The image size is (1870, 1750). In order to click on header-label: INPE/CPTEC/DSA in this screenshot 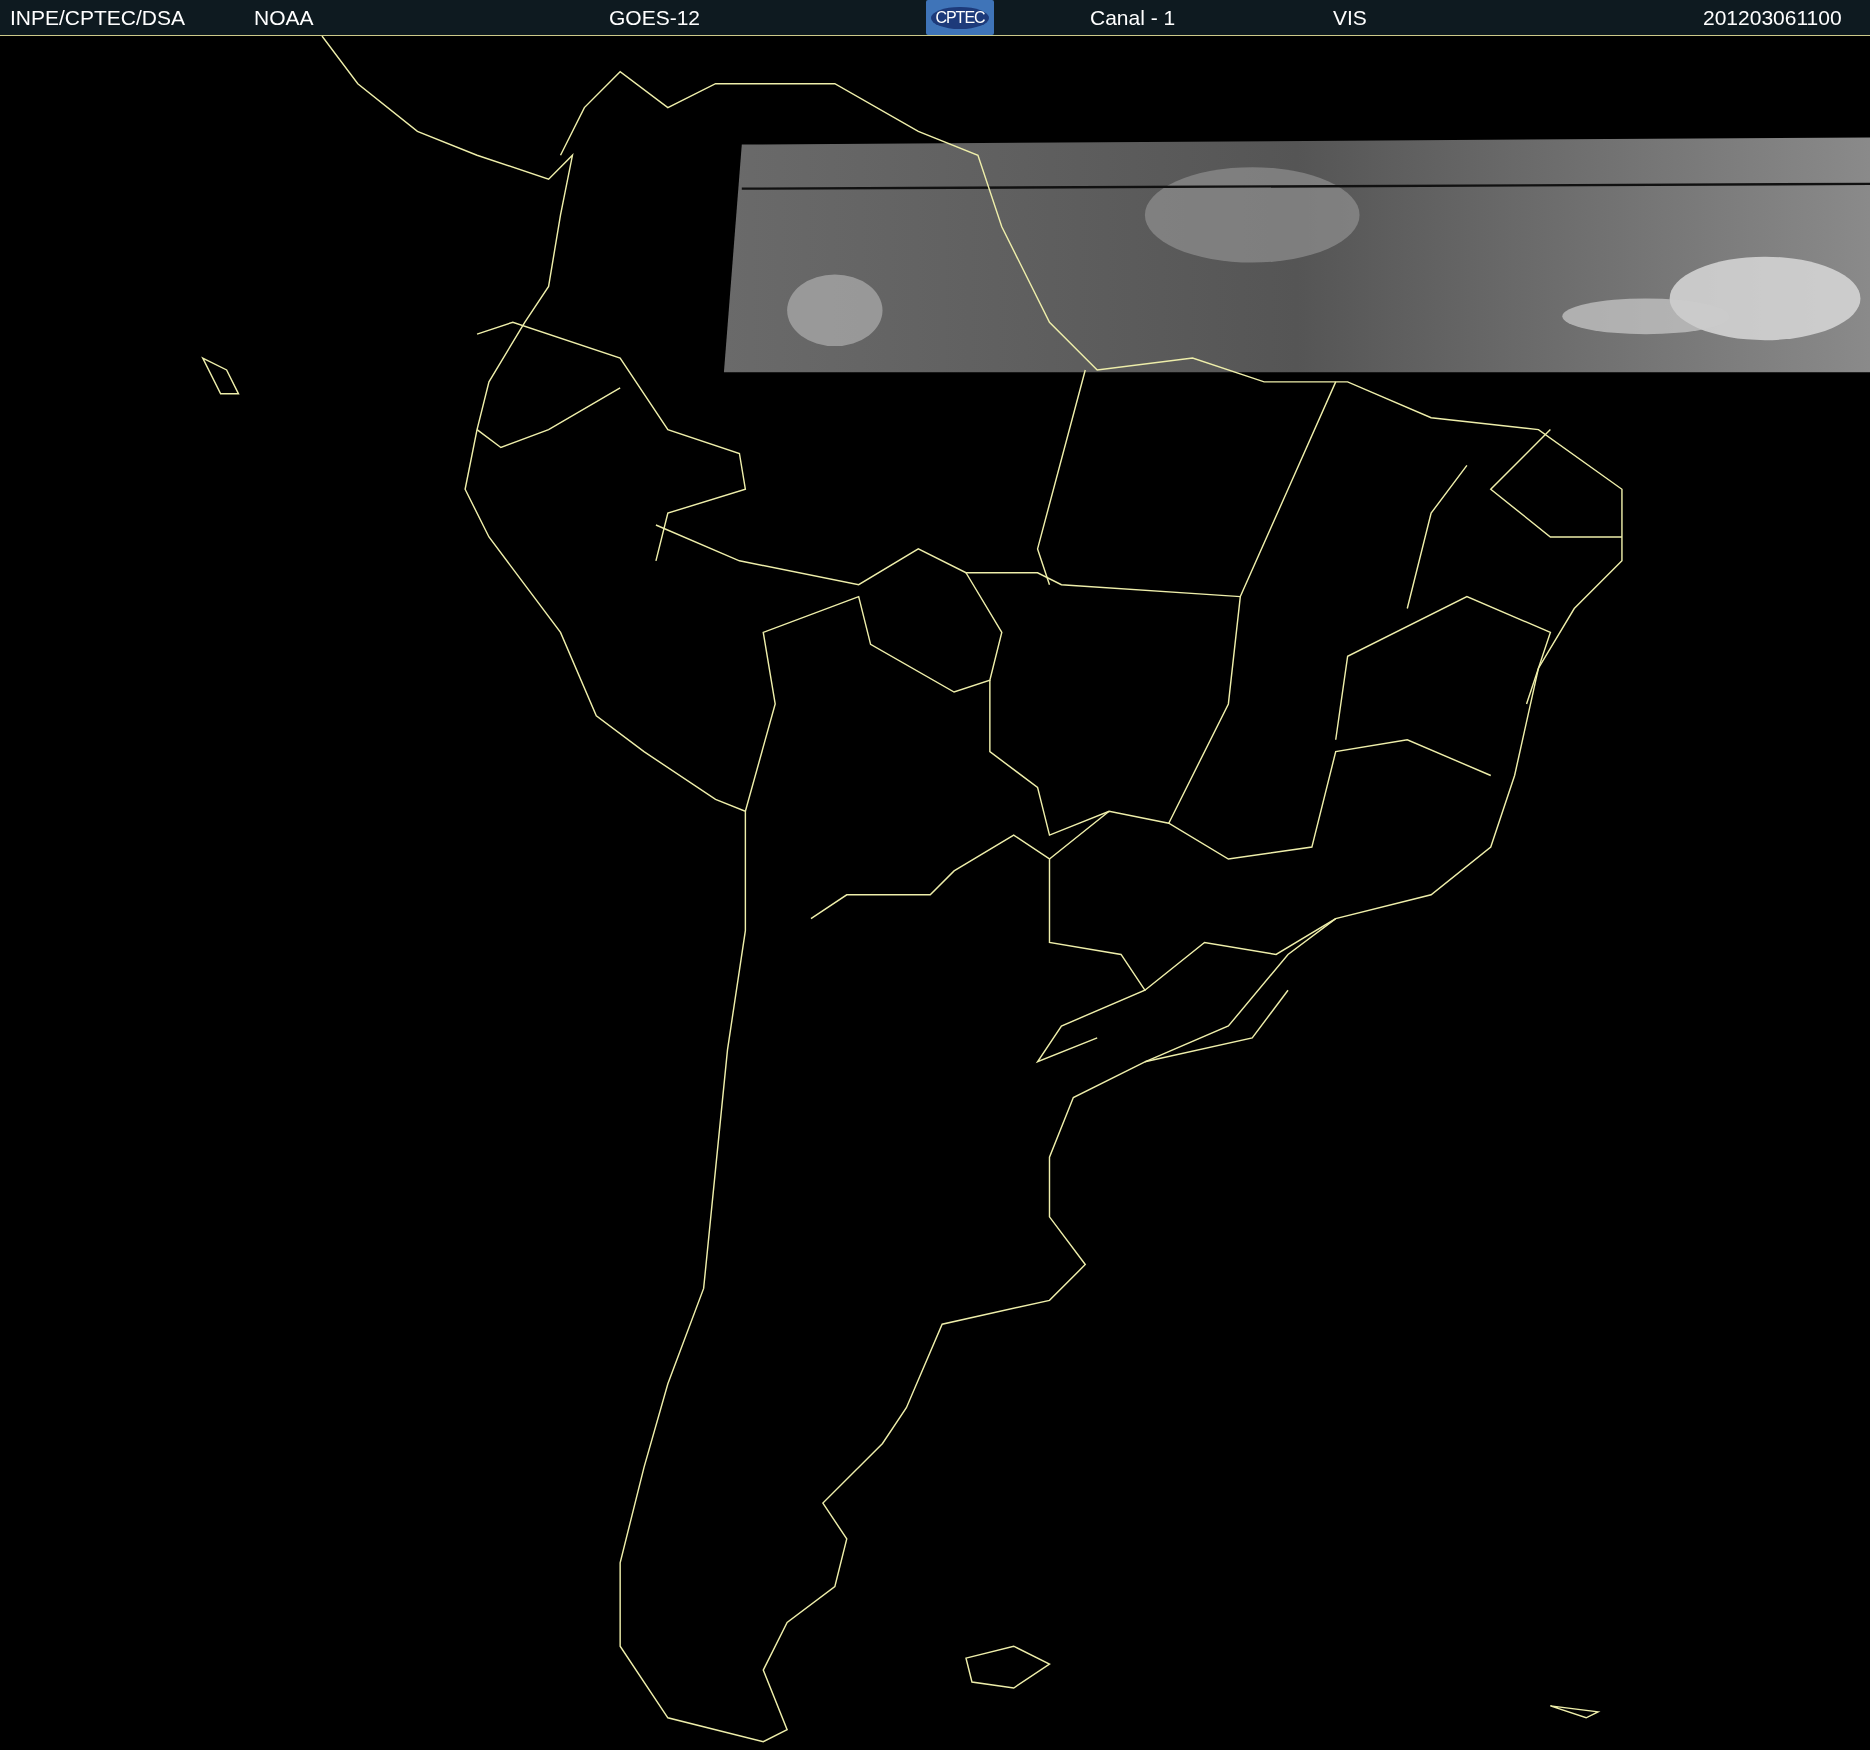, I will do `click(98, 17)`.